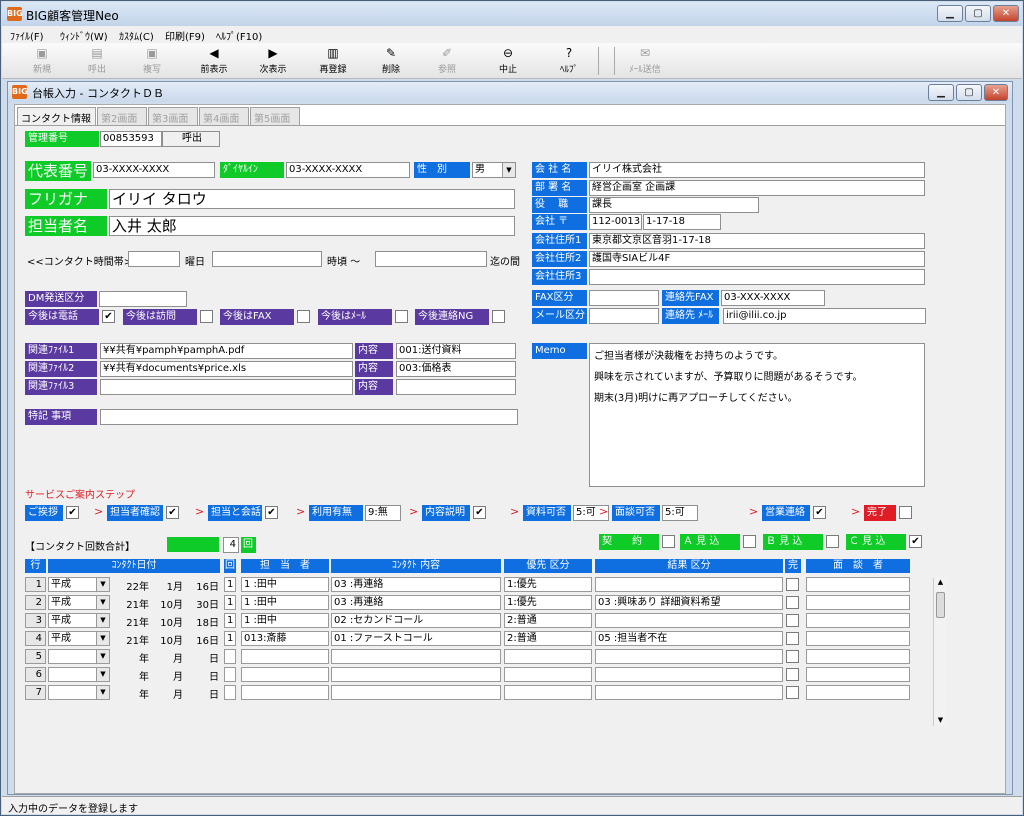 This screenshot has height=816, width=1024. What do you see at coordinates (431, 259) in the screenshot?
I see `time-to-input` at bounding box center [431, 259].